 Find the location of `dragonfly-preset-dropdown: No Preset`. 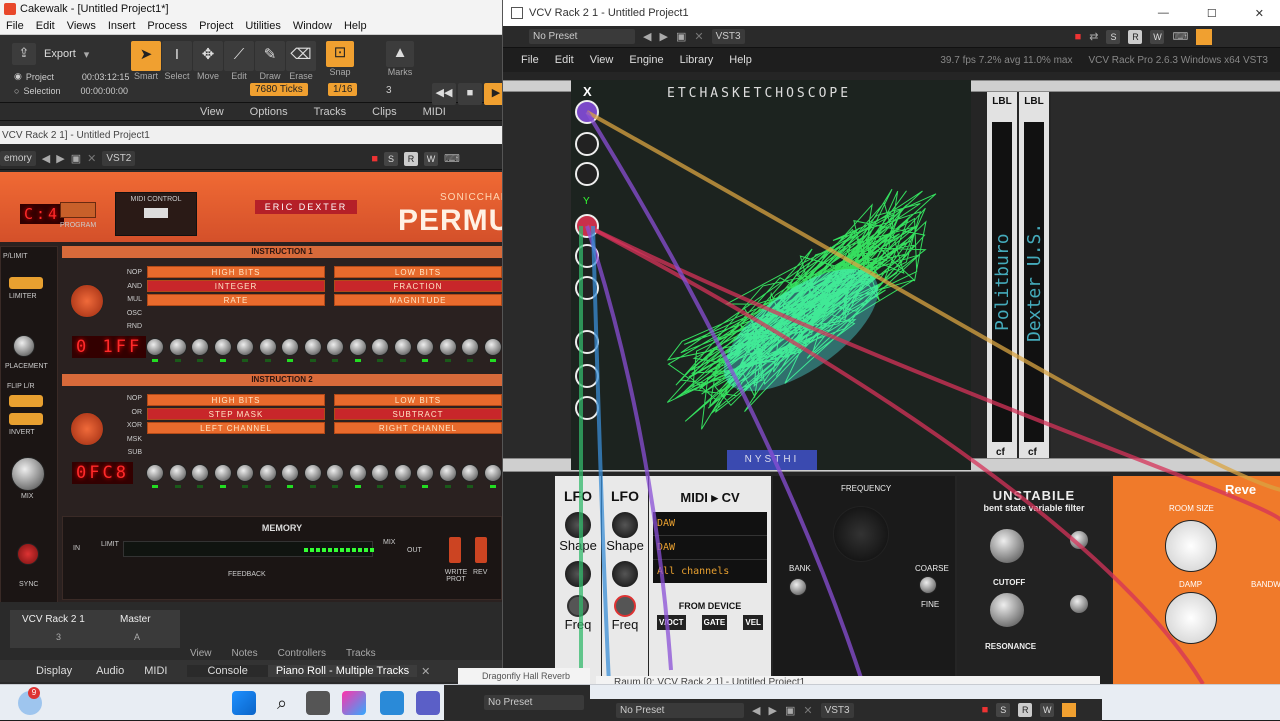

dragonfly-preset-dropdown: No Preset is located at coordinates (534, 702).